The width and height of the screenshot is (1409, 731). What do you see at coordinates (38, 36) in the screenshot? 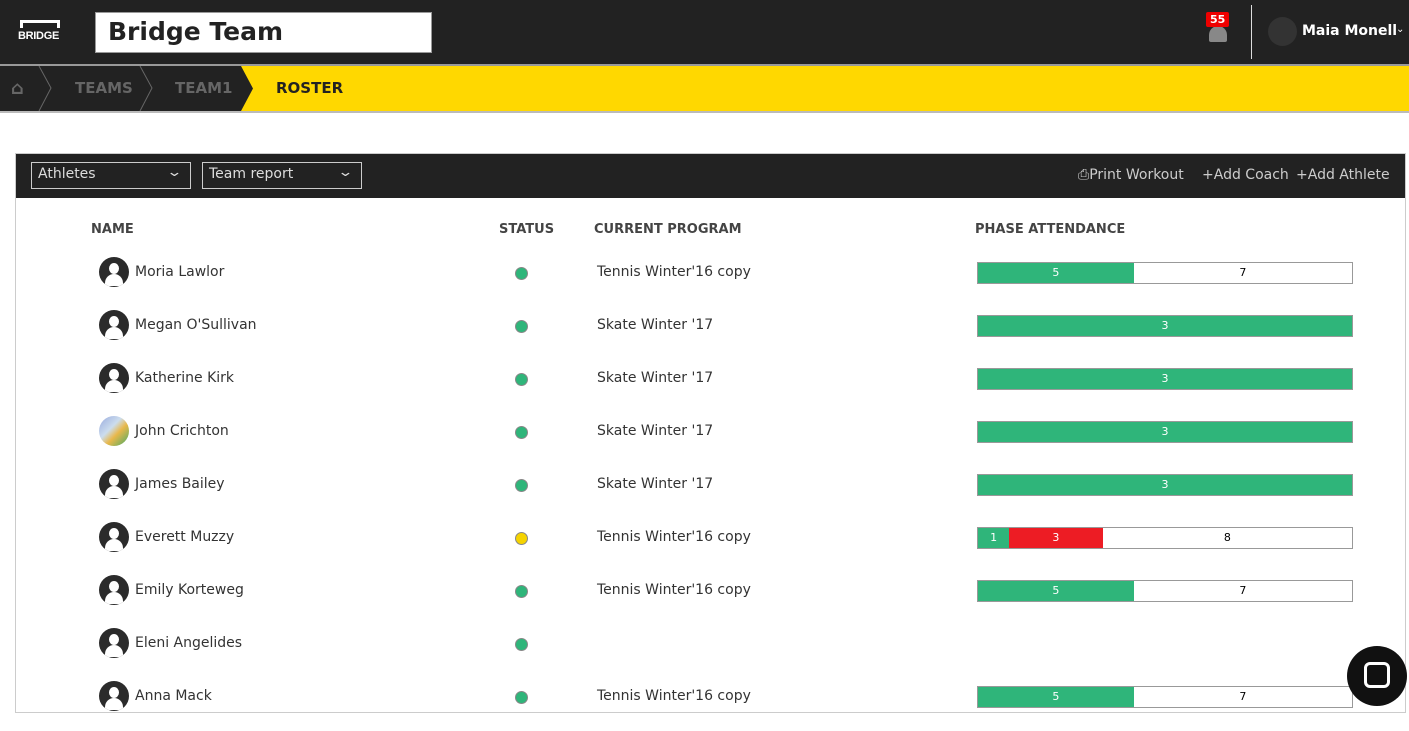
I see `logo-text: BRIDGE` at bounding box center [38, 36].